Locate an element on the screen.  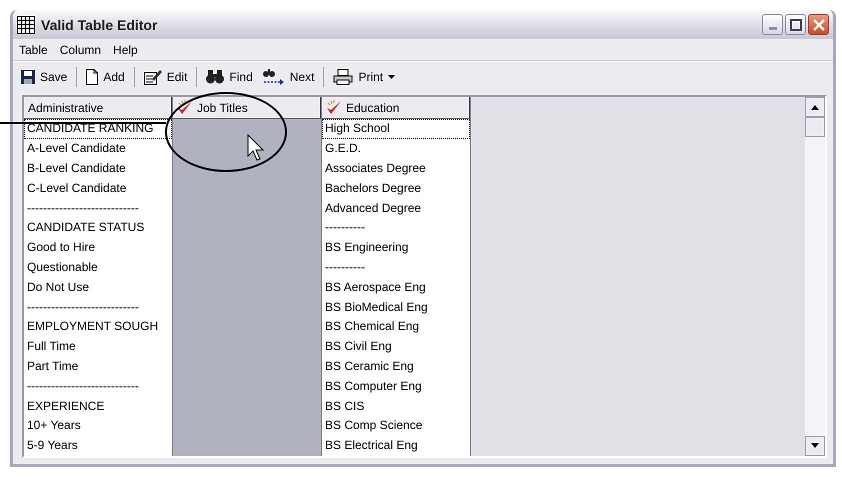
toolbar-button: Add is located at coordinates (105, 76).